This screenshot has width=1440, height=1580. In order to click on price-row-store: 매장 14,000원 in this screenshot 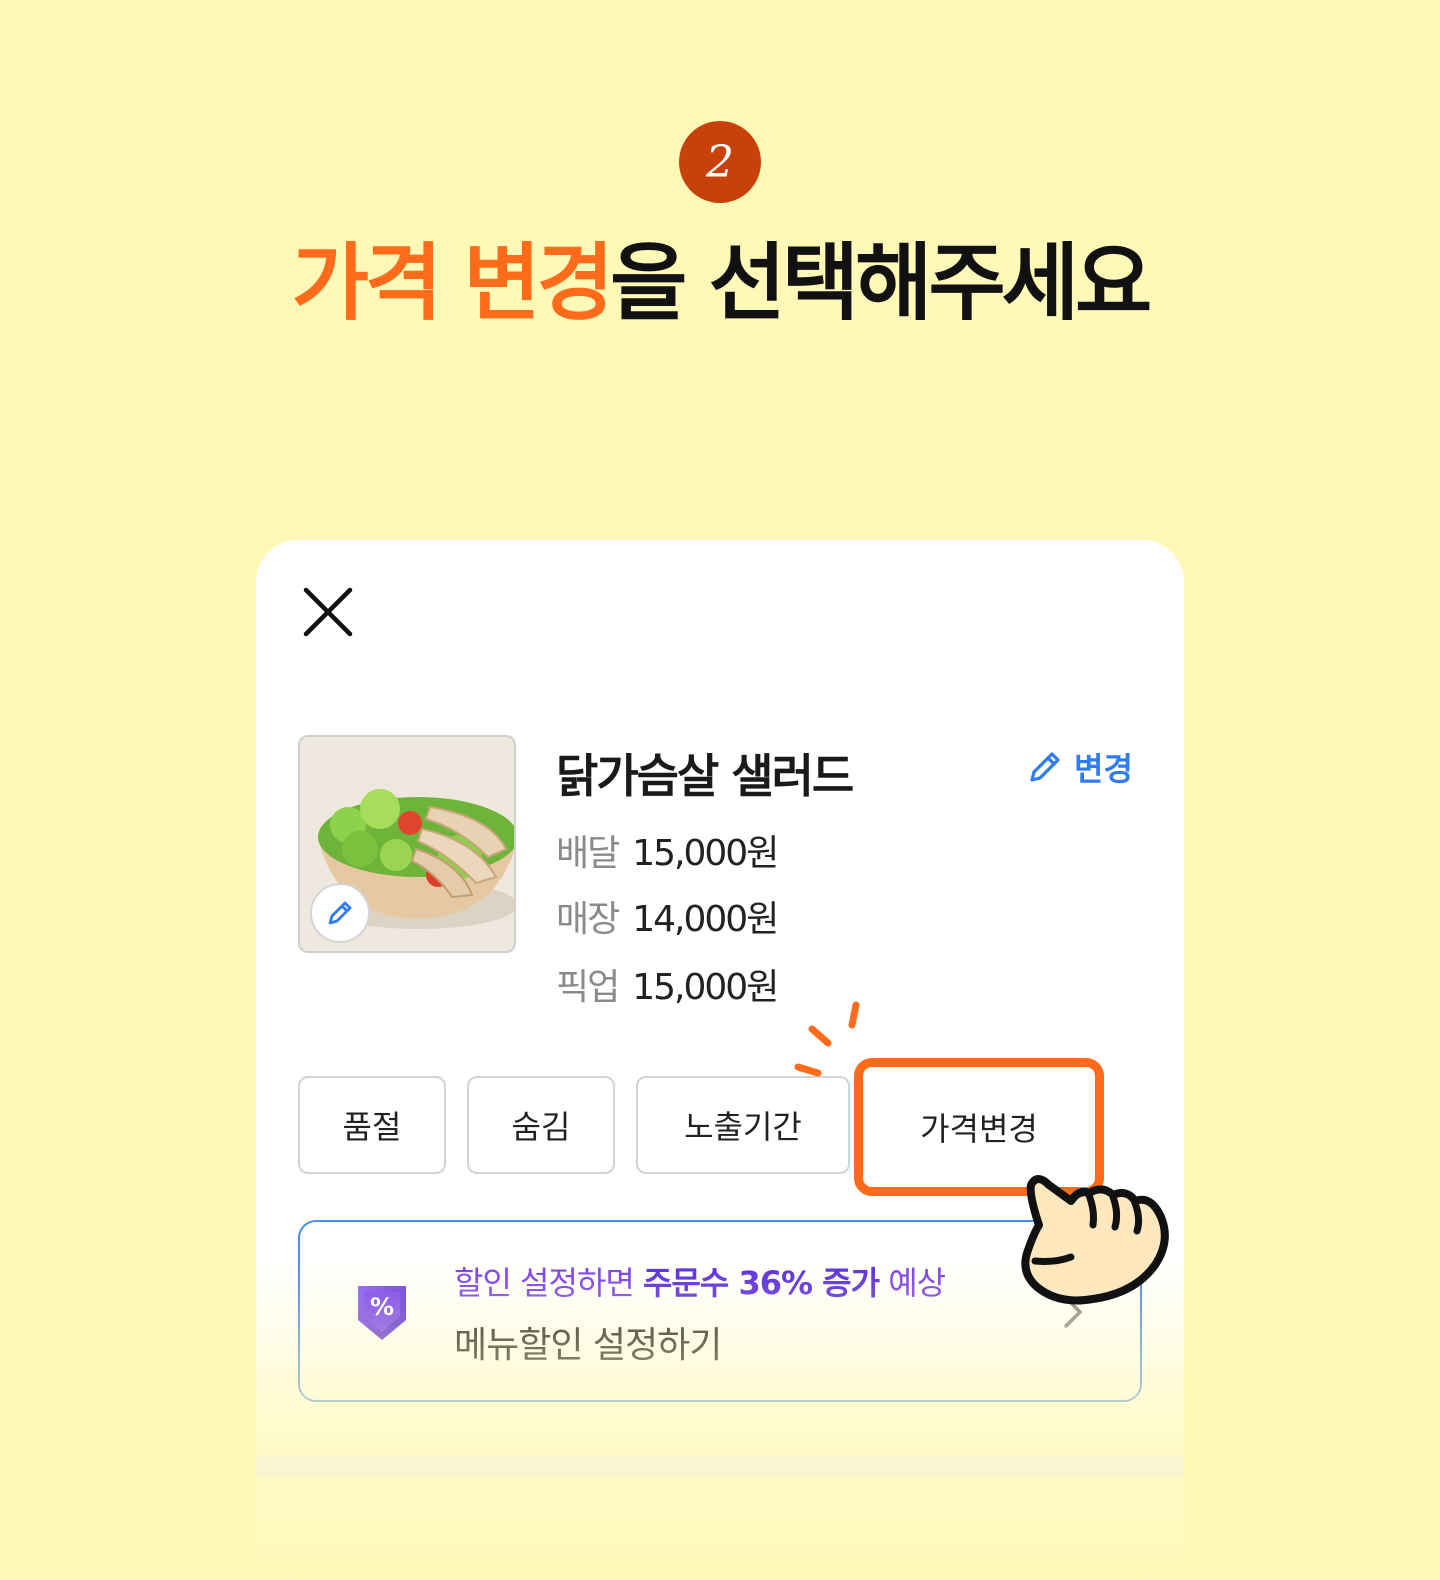, I will do `click(667, 916)`.